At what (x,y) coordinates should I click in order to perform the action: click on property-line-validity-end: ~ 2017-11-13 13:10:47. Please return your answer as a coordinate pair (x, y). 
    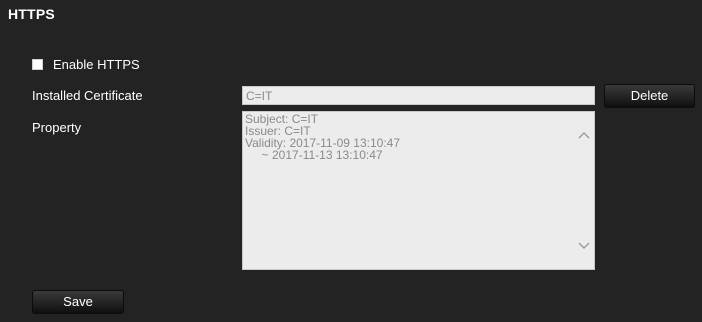
    Looking at the image, I should click on (314, 155).